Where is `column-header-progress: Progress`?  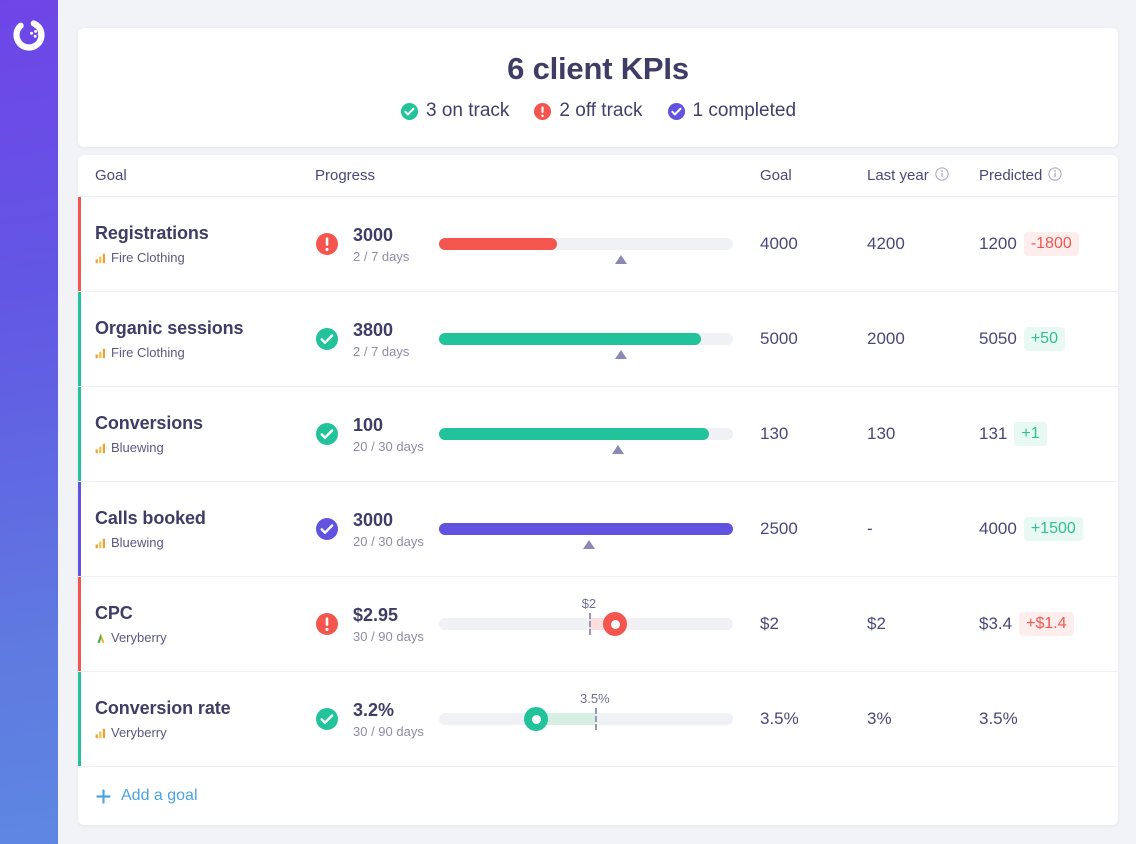
column-header-progress: Progress is located at coordinates (537, 175).